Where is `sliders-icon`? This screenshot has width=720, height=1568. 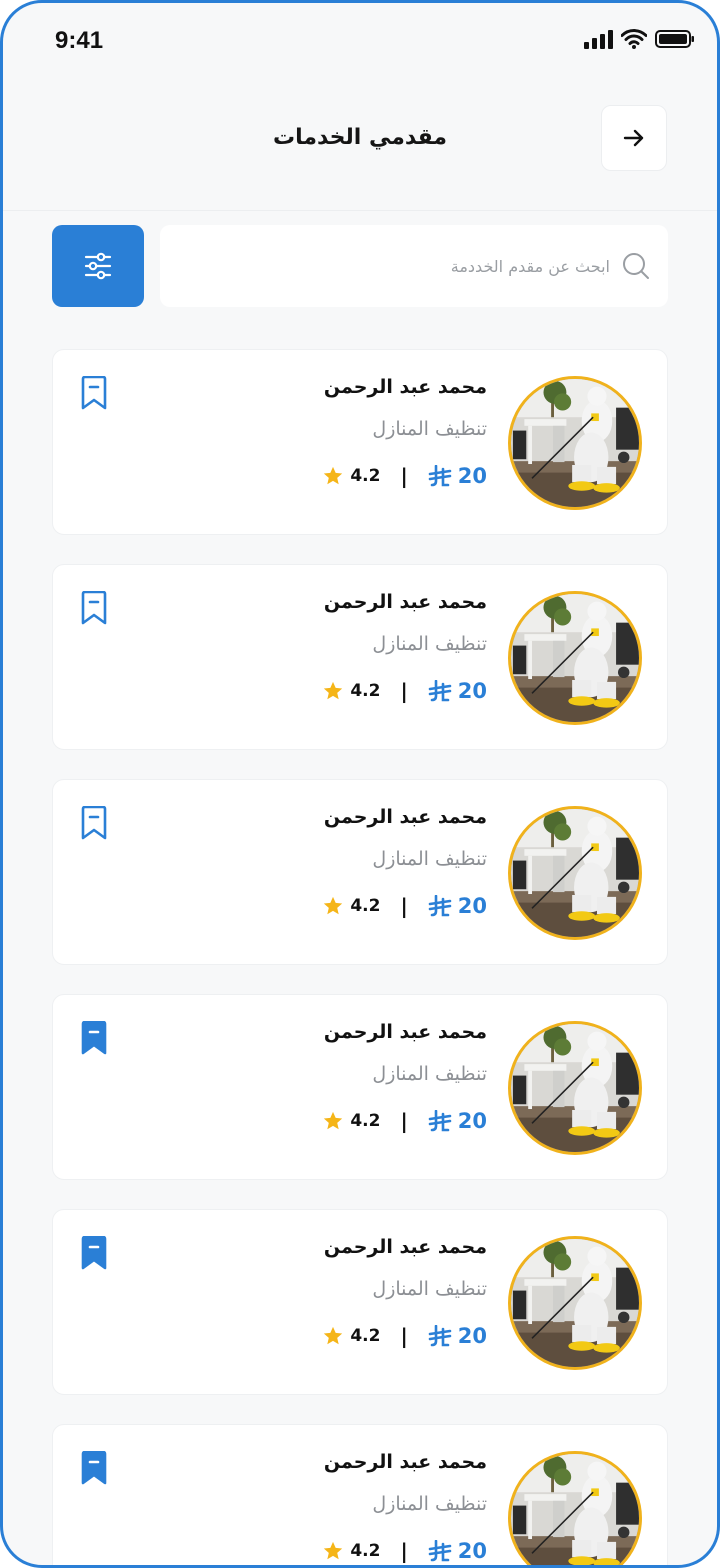 sliders-icon is located at coordinates (98, 266).